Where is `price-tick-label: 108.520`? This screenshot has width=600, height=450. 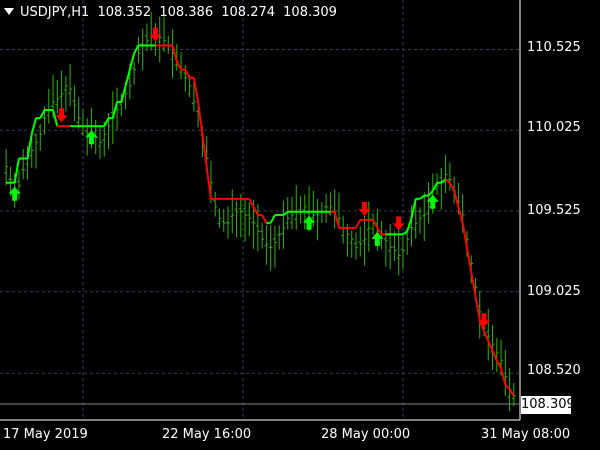 price-tick-label: 108.520 is located at coordinates (554, 370).